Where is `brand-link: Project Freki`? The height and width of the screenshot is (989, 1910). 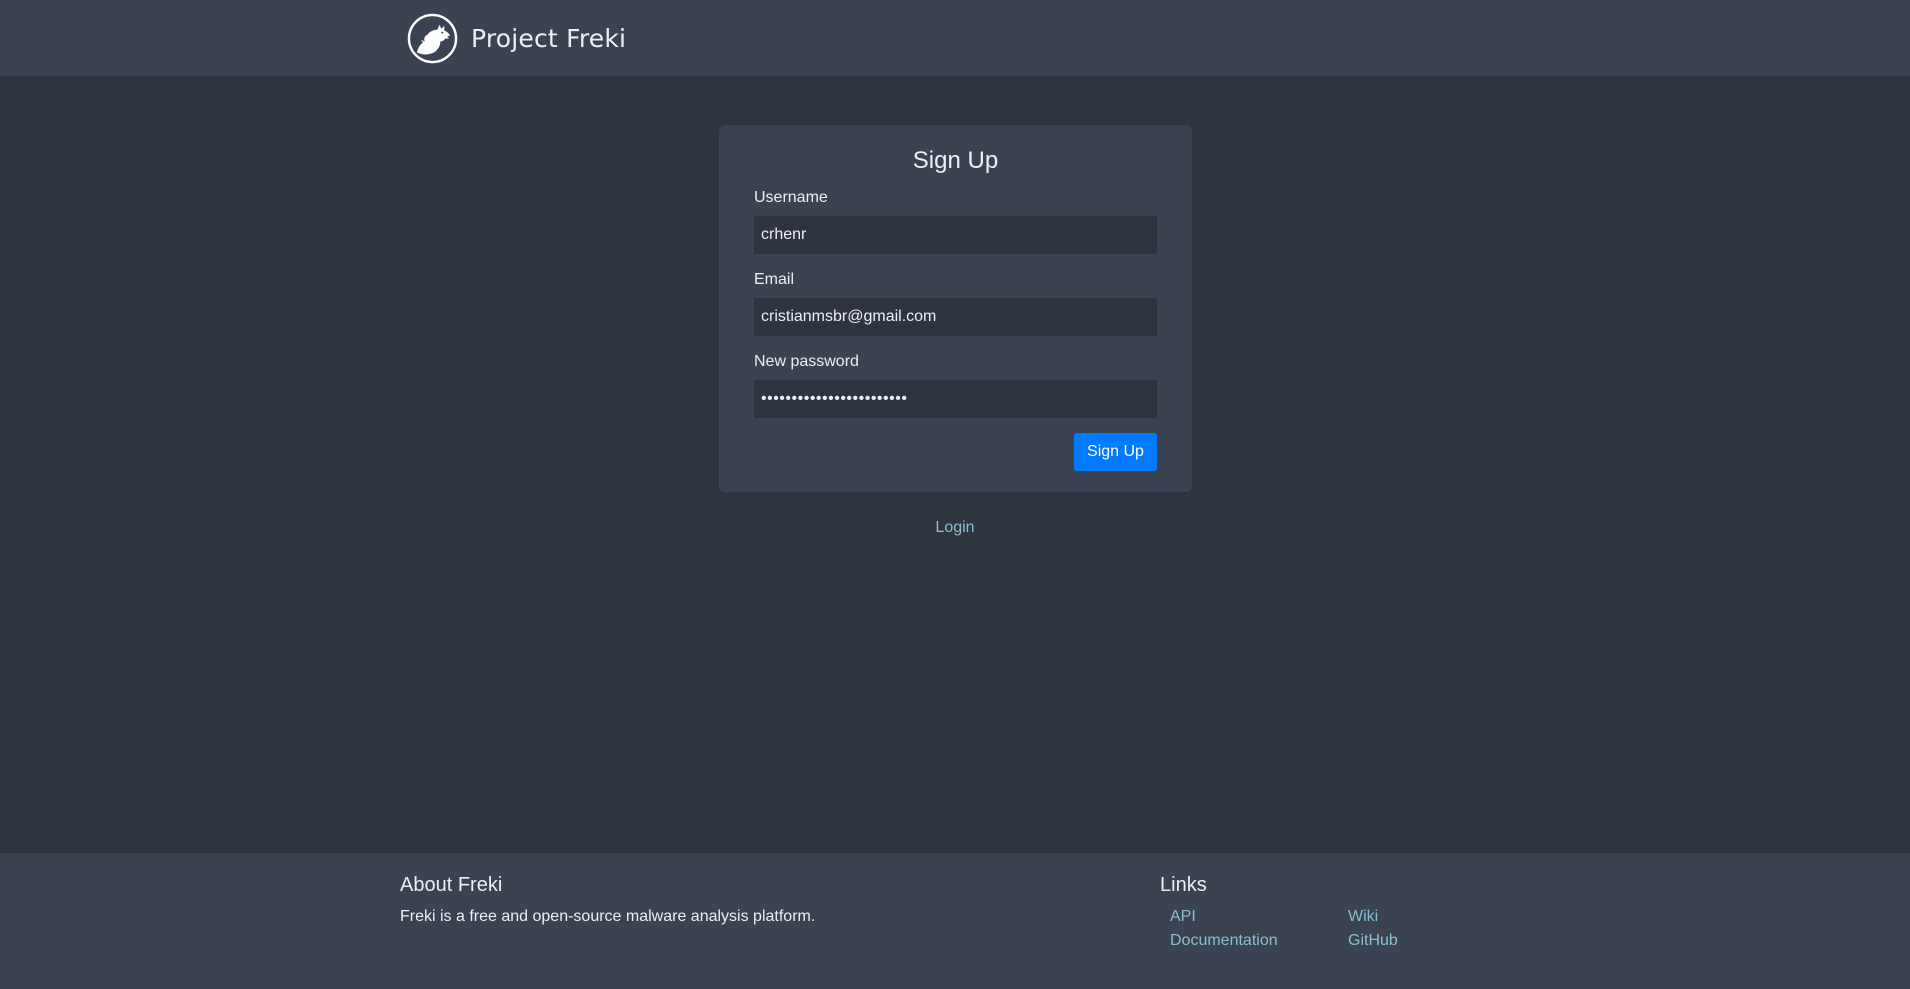 brand-link: Project Freki is located at coordinates (516, 38).